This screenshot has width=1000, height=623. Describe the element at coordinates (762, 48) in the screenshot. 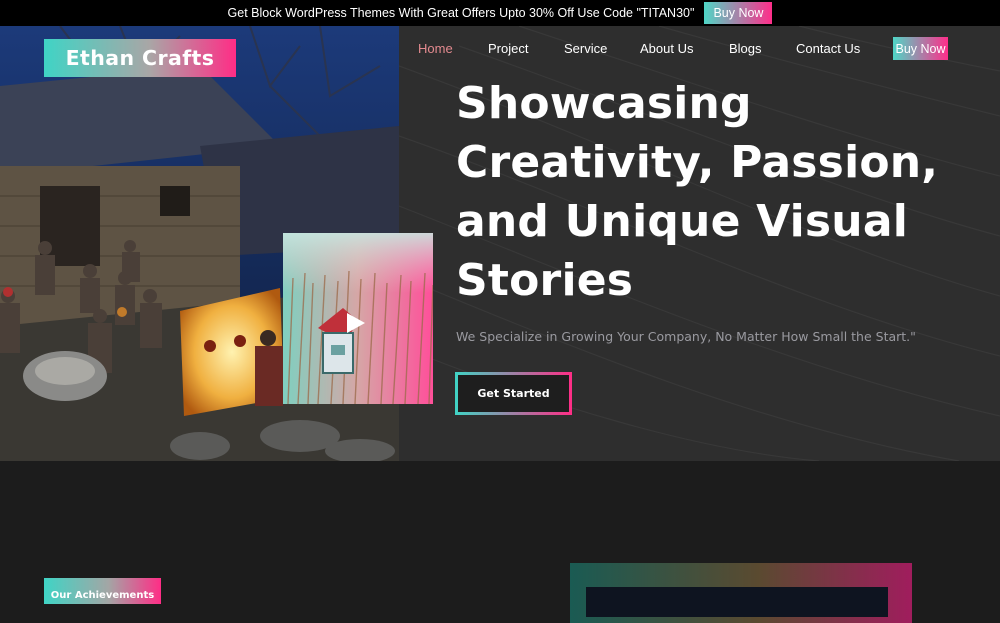

I see `nav-item-blogs: Blogs` at that location.